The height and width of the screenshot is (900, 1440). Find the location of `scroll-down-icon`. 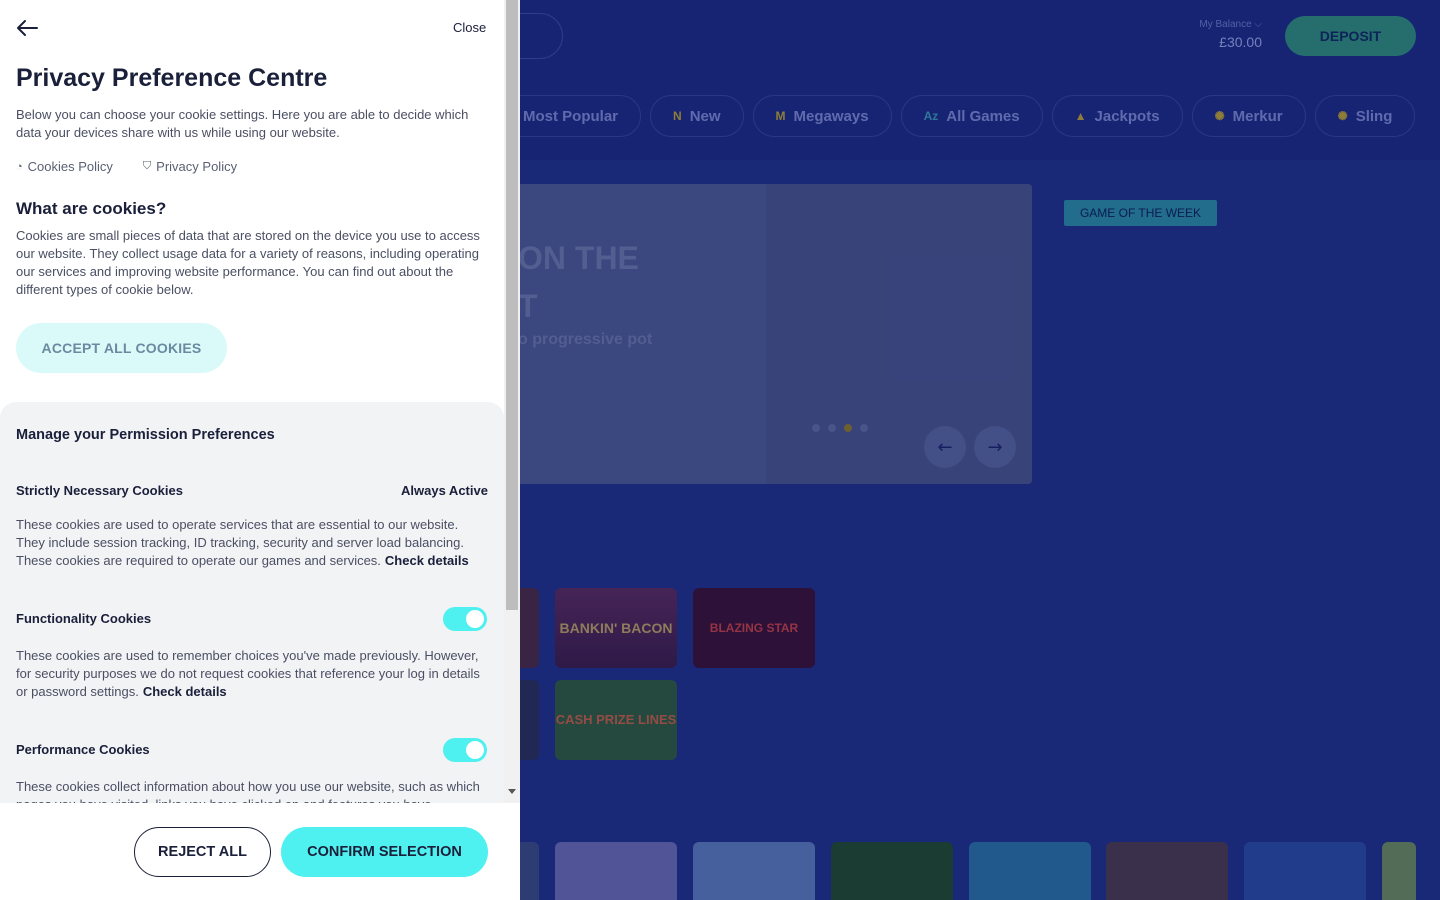

scroll-down-icon is located at coordinates (512, 791).